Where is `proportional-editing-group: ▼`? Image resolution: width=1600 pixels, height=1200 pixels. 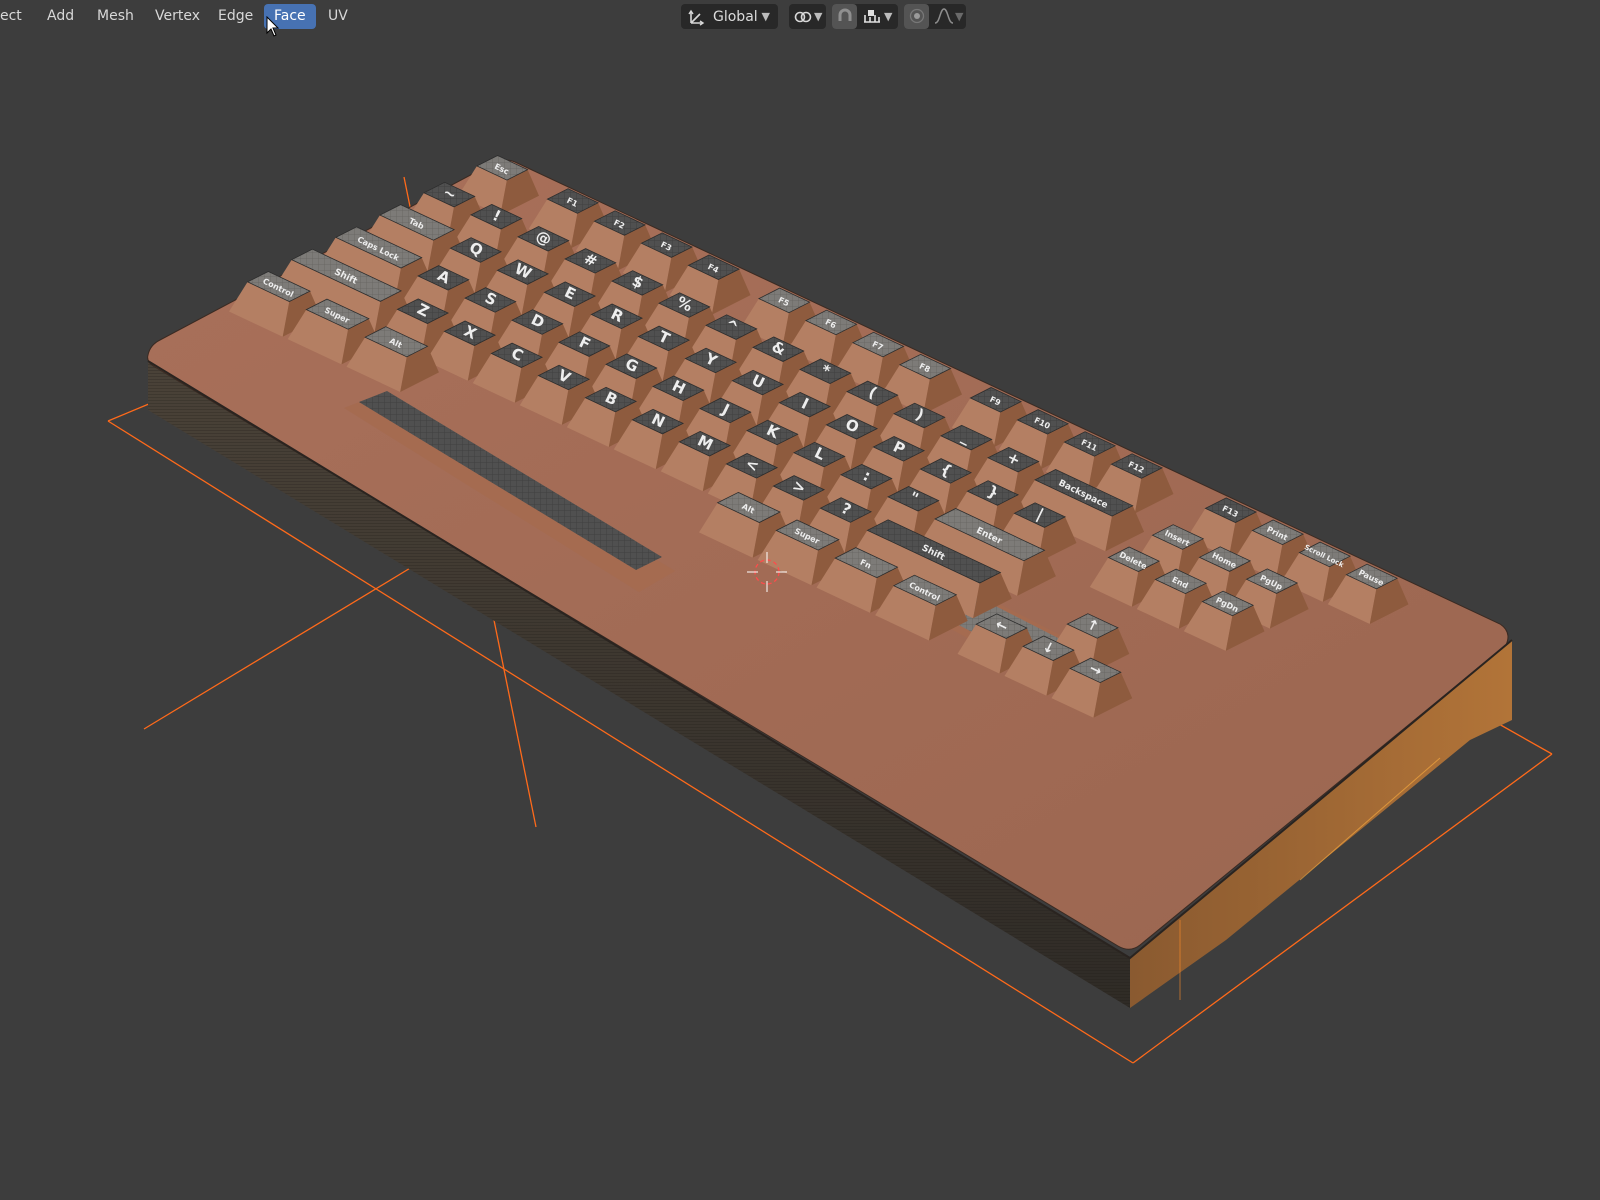 proportional-editing-group: ▼ is located at coordinates (935, 16).